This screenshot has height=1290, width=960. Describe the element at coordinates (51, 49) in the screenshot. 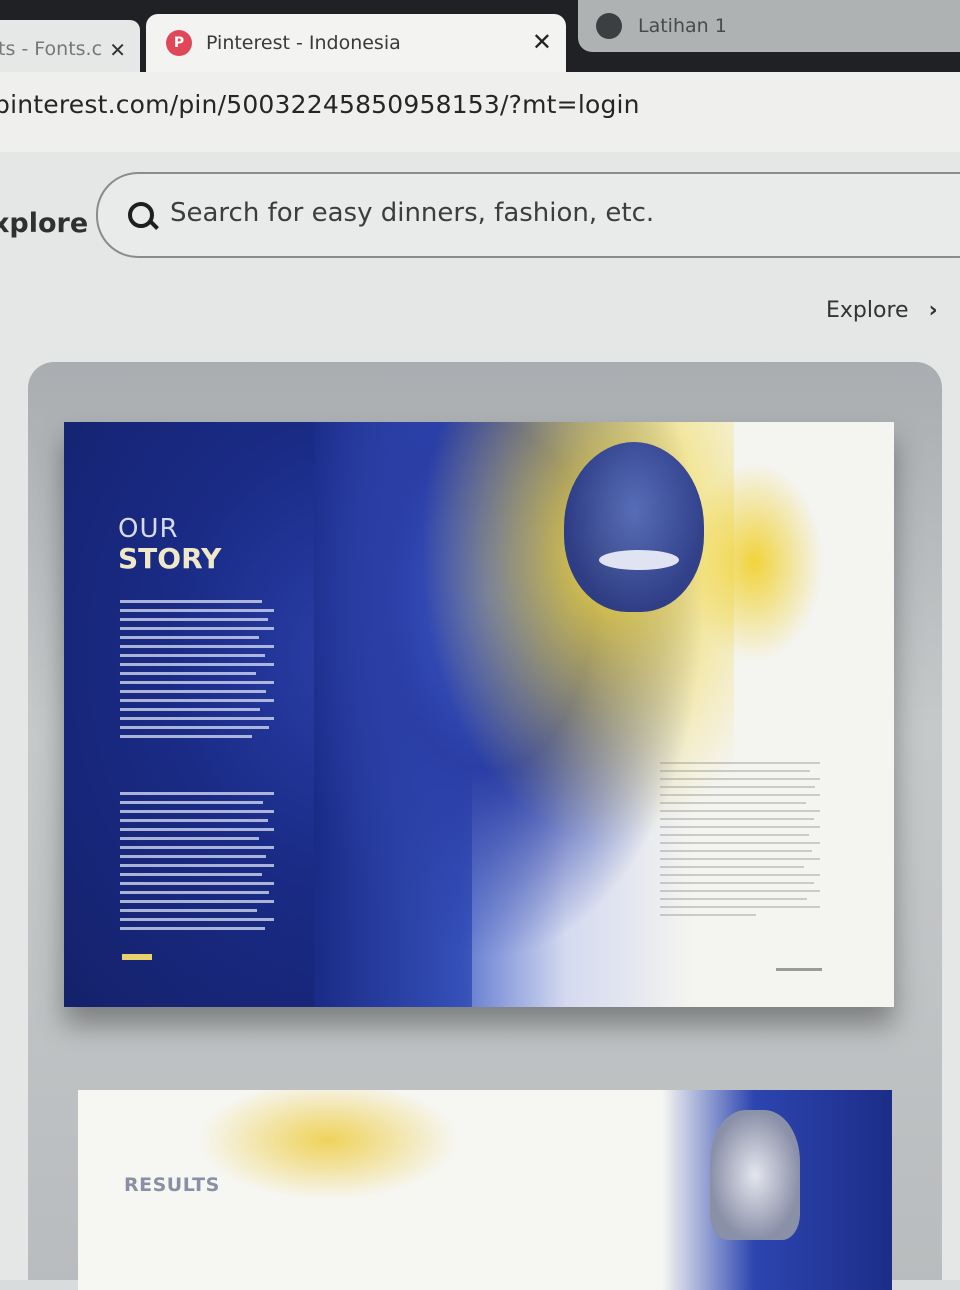

I see `tab-label: ts - Fonts.c` at that location.